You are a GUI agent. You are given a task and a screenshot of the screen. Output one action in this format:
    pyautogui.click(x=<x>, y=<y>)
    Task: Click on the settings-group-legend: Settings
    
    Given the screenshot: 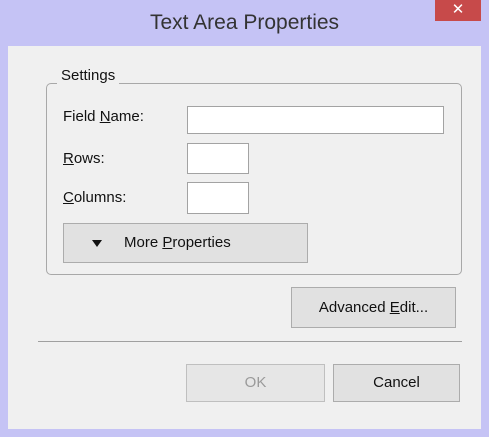 What is the action you would take?
    pyautogui.click(x=88, y=75)
    